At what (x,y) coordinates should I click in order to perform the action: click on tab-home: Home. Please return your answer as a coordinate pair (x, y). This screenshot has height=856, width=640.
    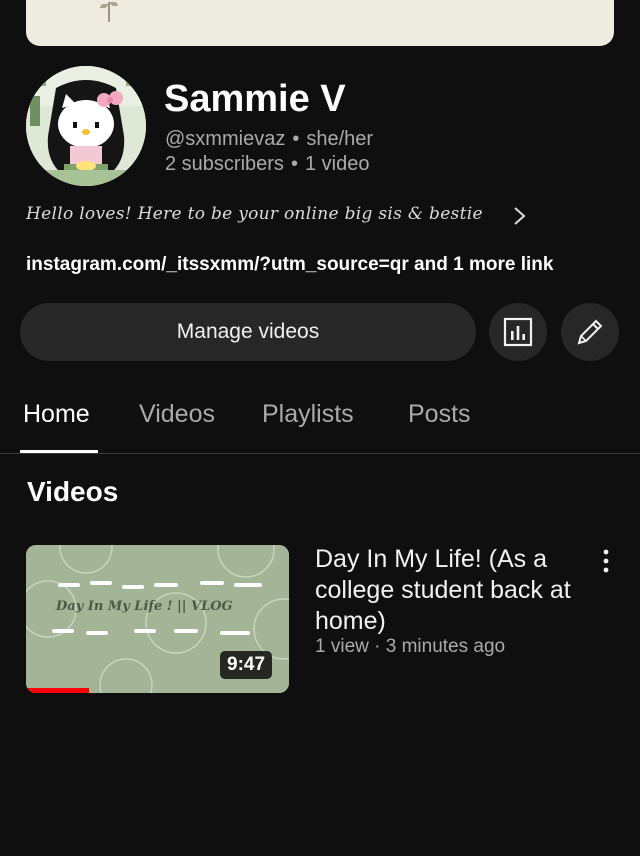
    Looking at the image, I should click on (56, 414).